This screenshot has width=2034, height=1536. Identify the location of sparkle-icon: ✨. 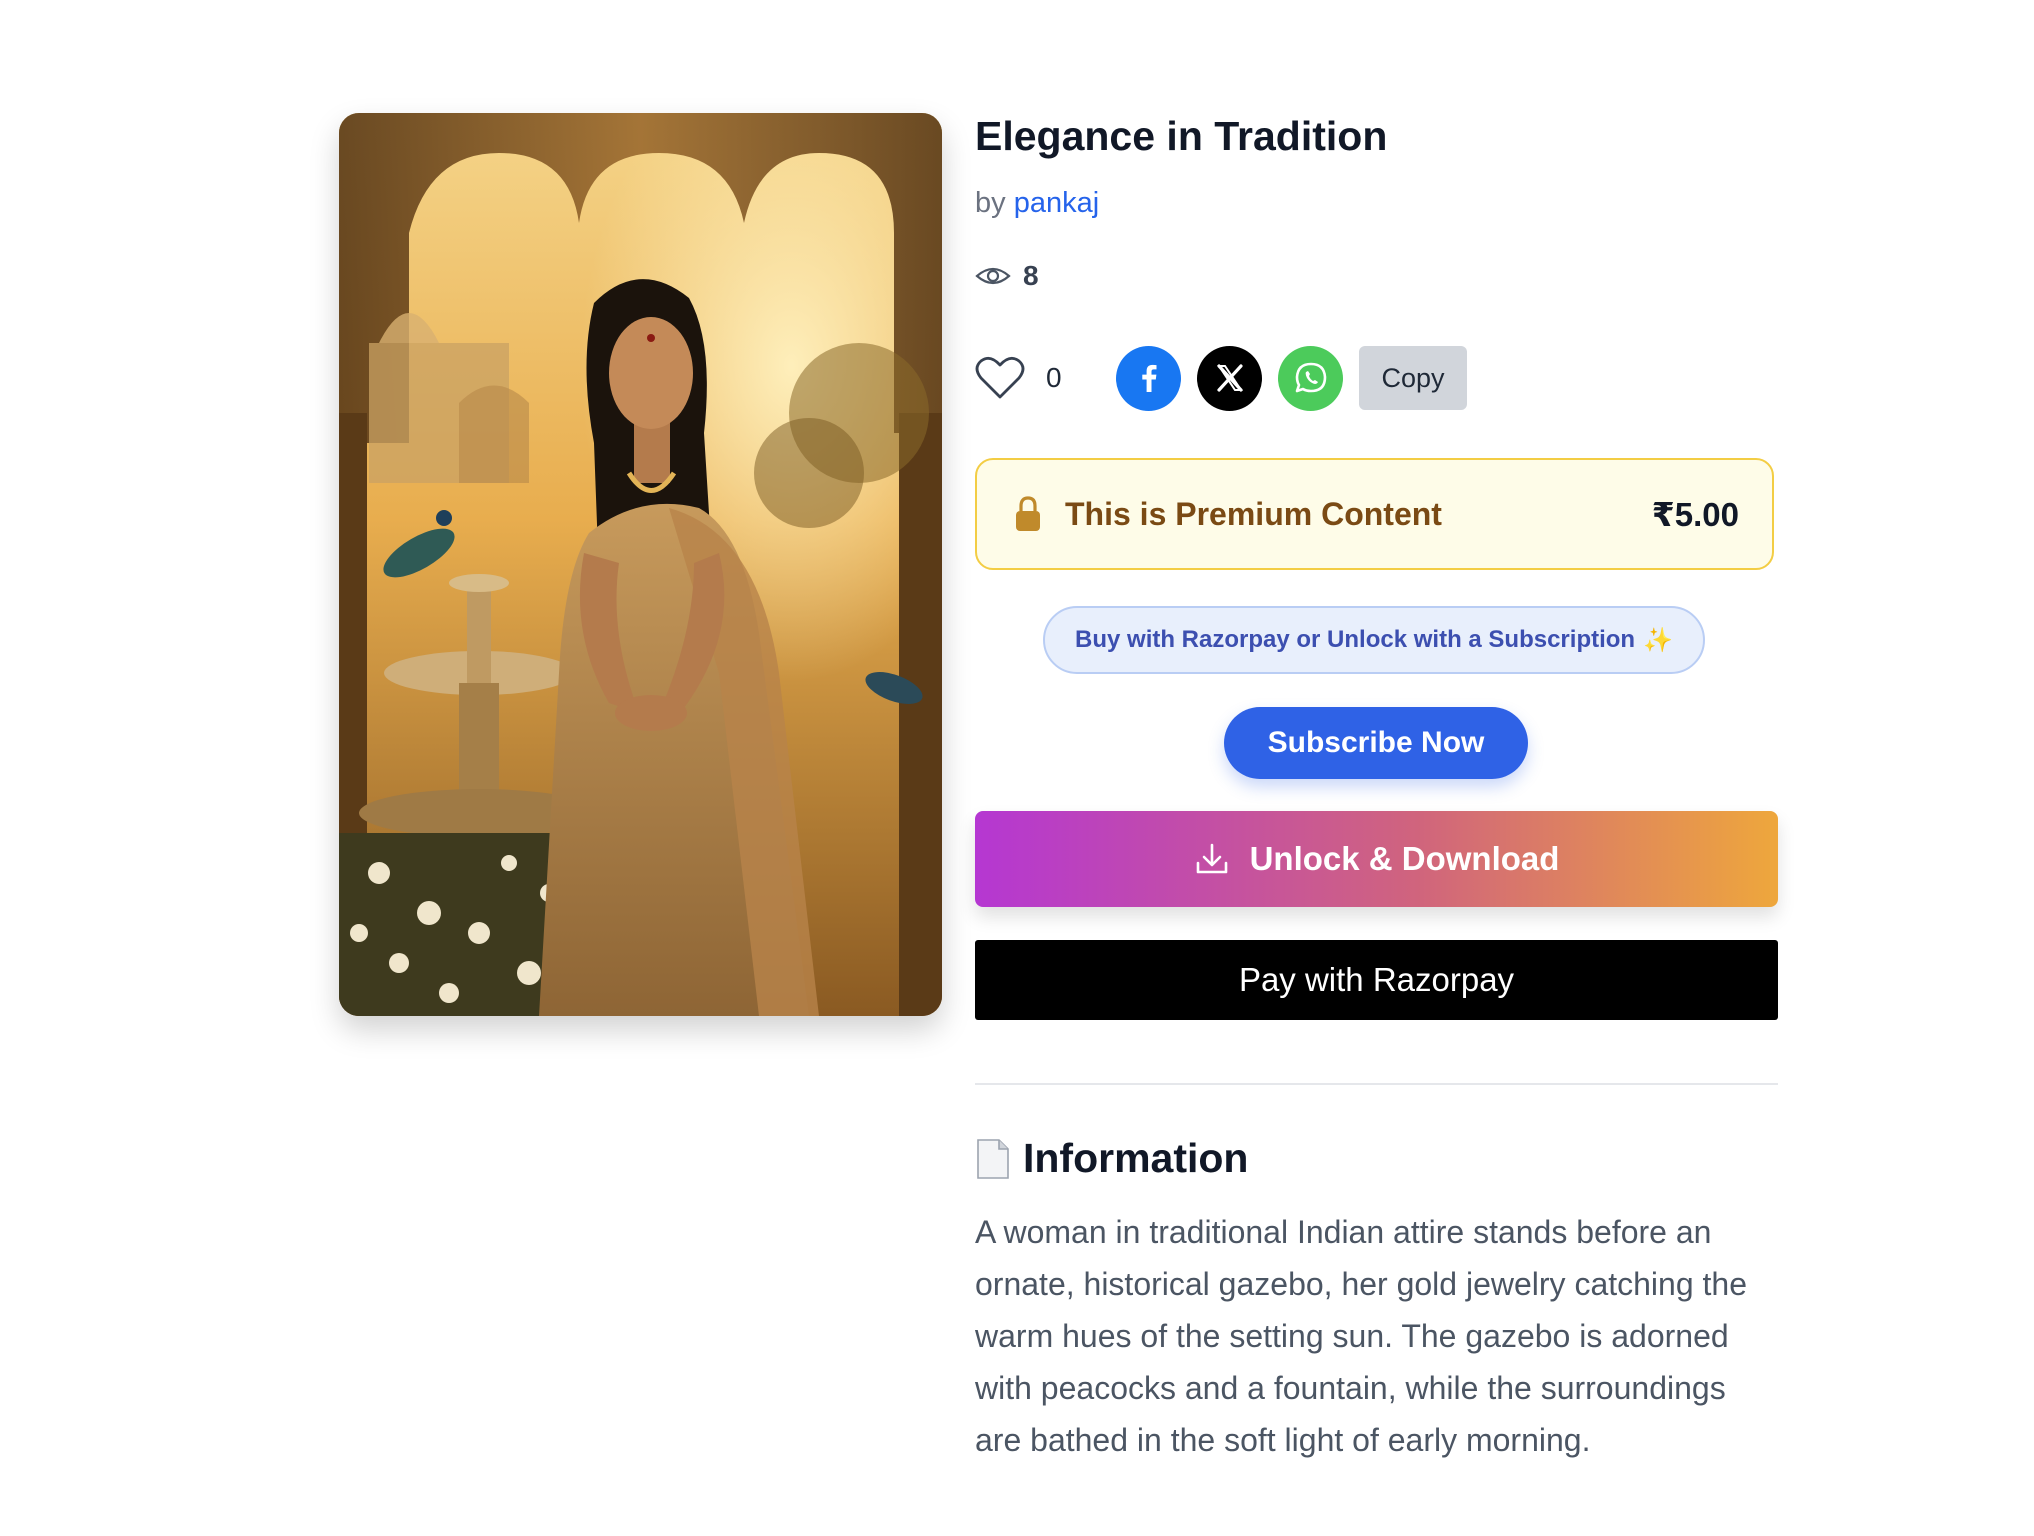
(1658, 640).